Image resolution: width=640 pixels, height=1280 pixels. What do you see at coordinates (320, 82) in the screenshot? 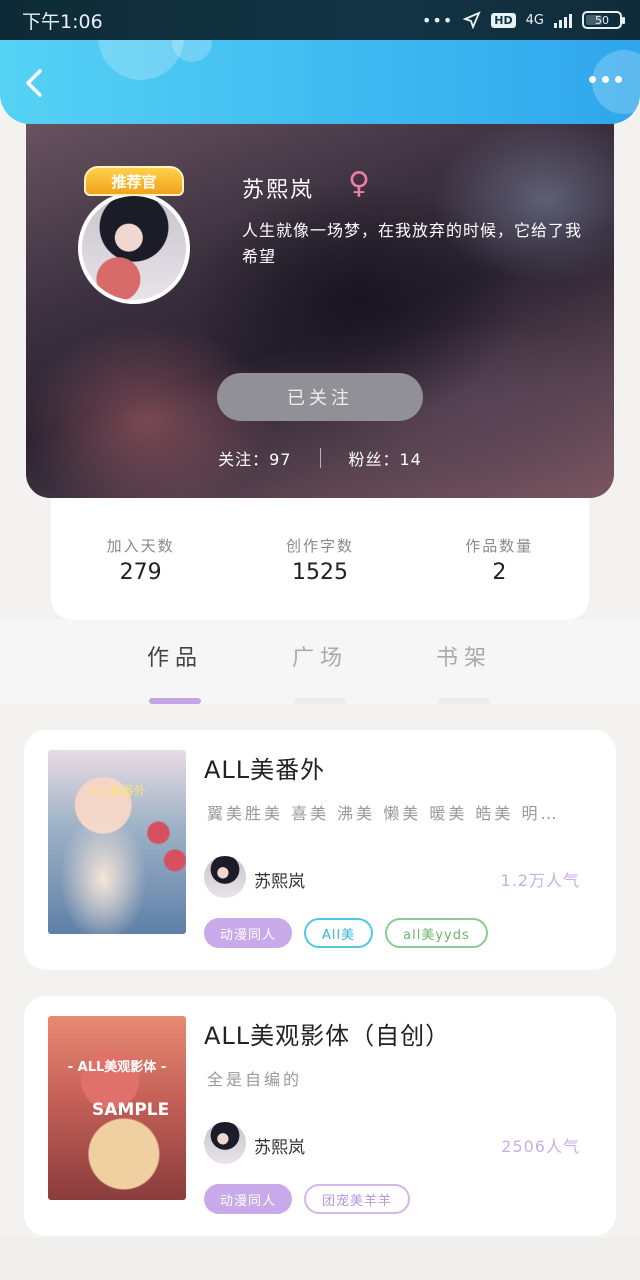
I see `nav-header` at bounding box center [320, 82].